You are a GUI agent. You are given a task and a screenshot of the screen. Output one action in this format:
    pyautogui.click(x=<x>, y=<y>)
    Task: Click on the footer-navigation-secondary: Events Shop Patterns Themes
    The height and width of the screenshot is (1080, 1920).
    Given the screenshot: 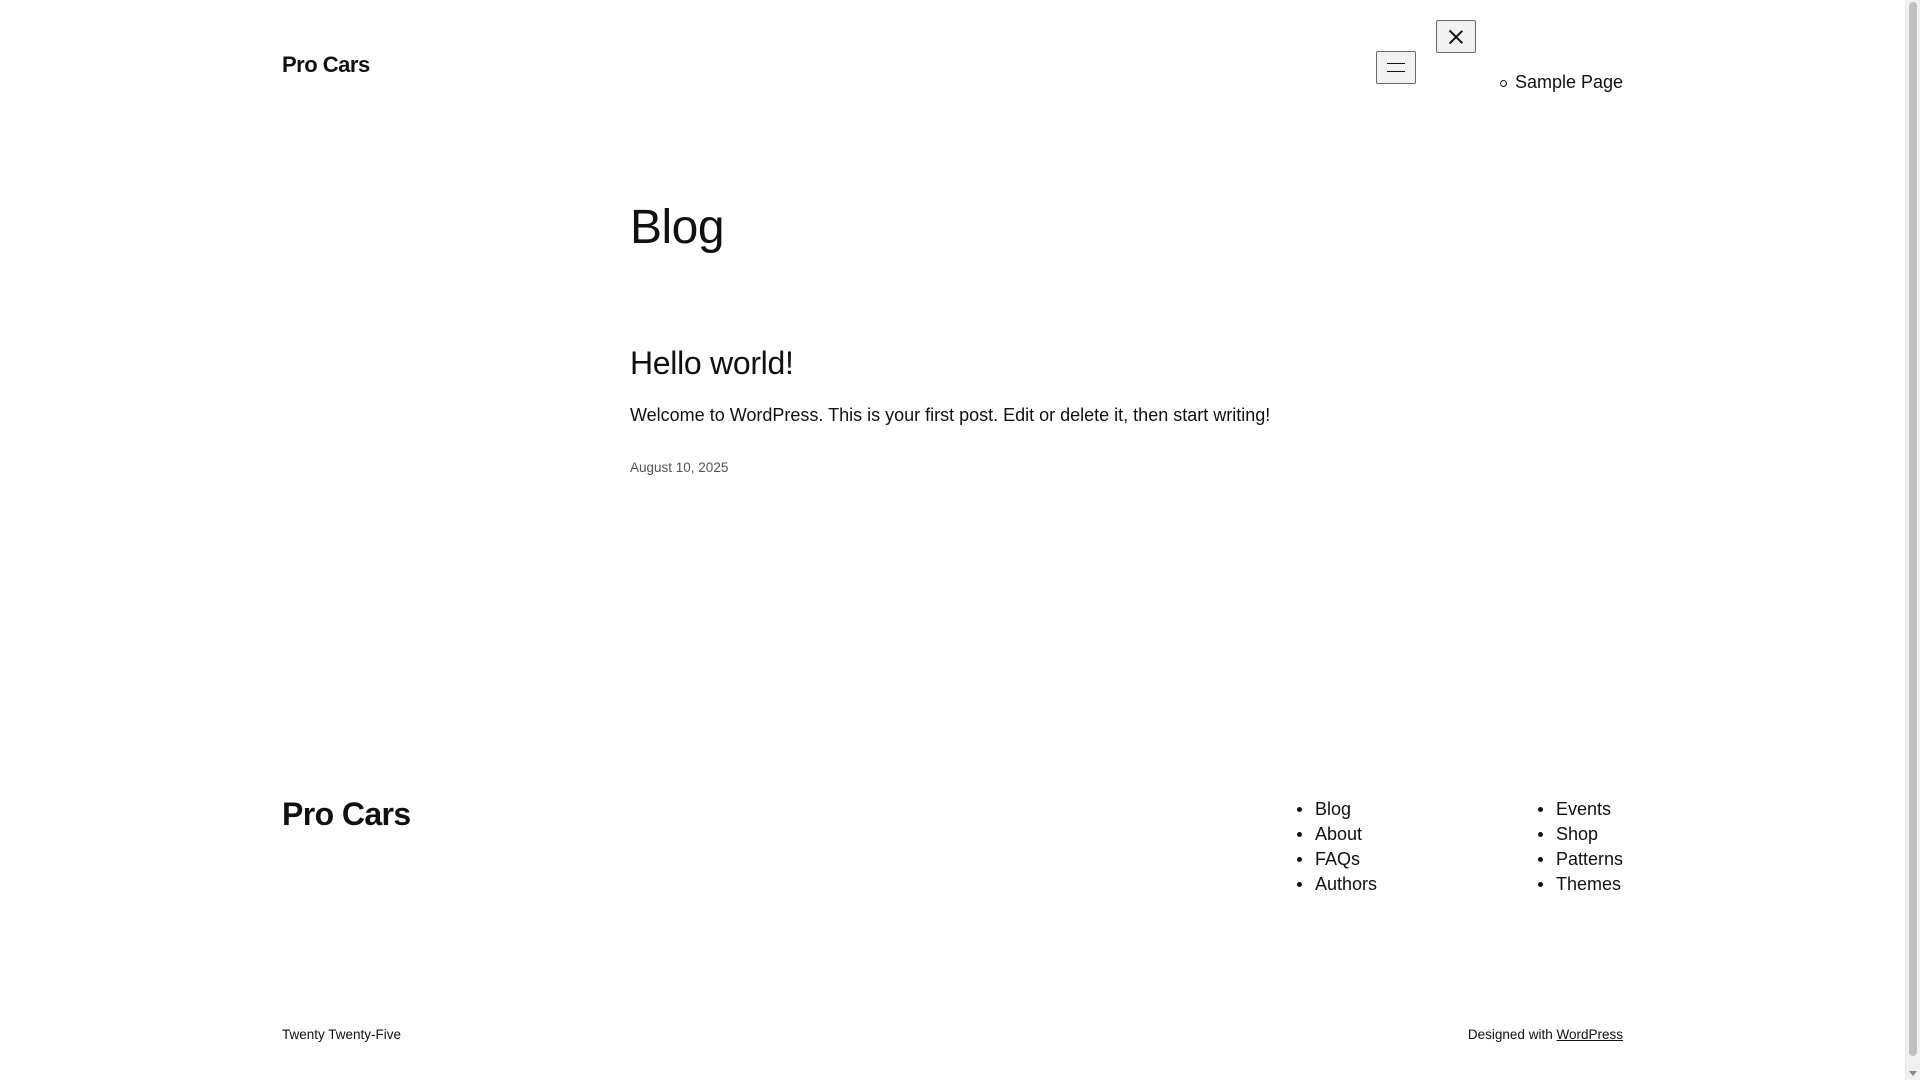 What is the action you would take?
    pyautogui.click(x=1580, y=847)
    